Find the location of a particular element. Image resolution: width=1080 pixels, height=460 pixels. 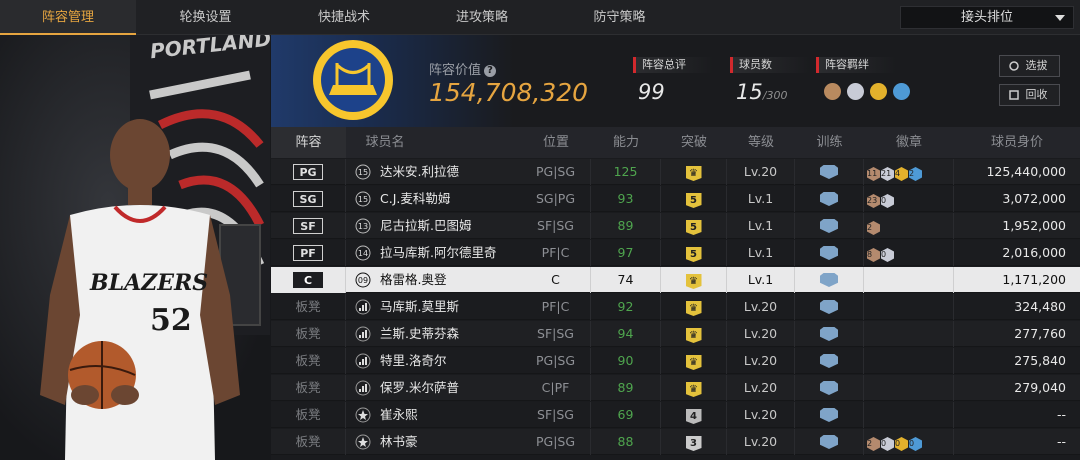

tab-defense-strategy: 防守策略 is located at coordinates (619, 17).